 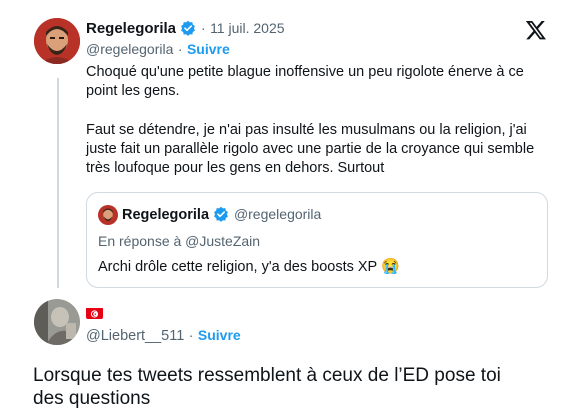 I want to click on handle: @Liebert__511, so click(x=135, y=336).